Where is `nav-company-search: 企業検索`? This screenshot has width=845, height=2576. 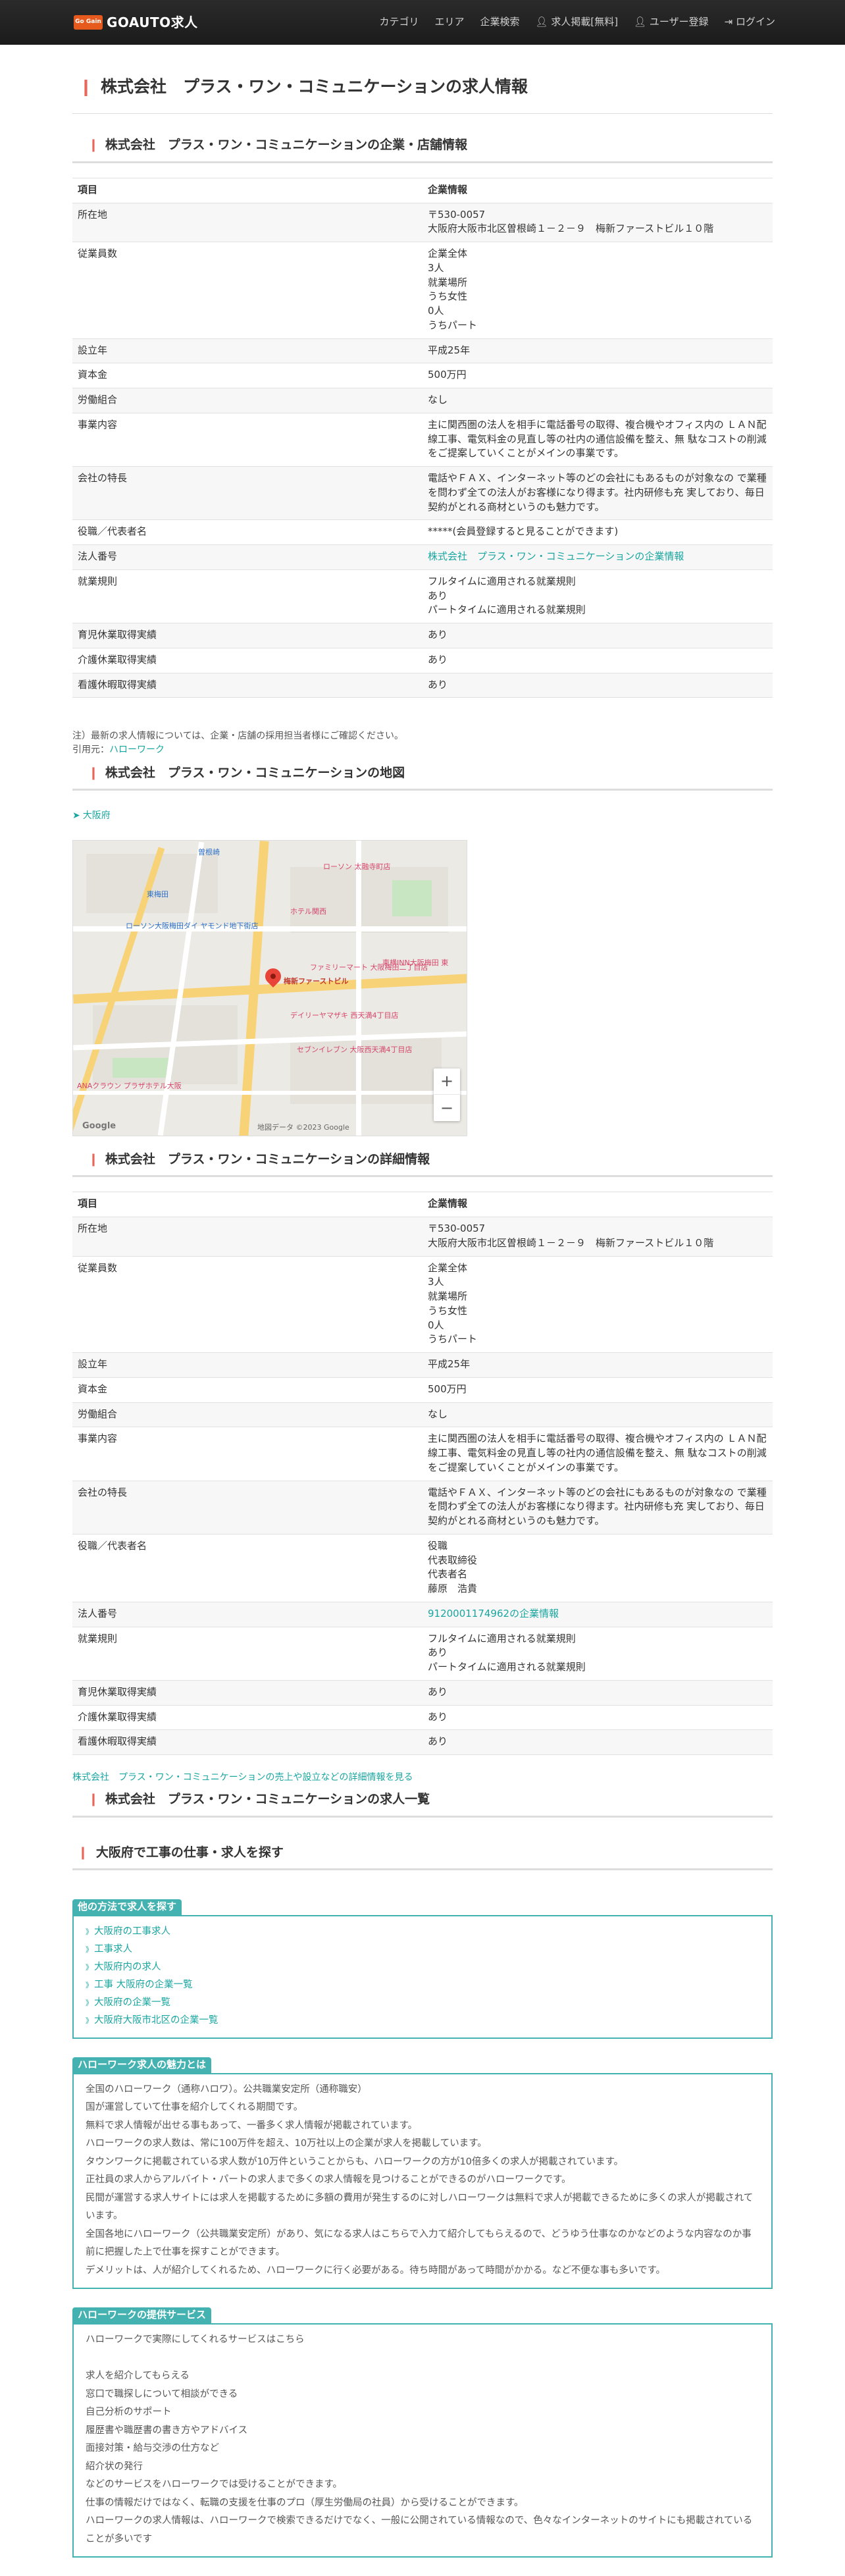
nav-company-search: 企業検索 is located at coordinates (500, 22).